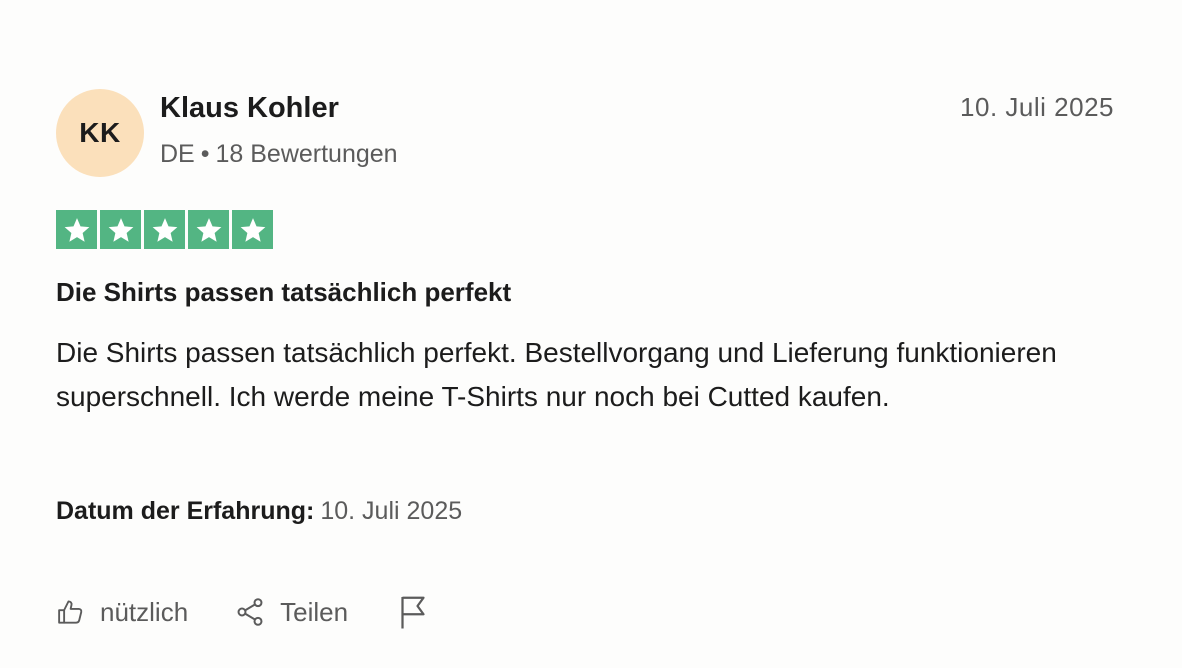  I want to click on reviewer-meta: DE • 18 Bewertungen, so click(279, 154).